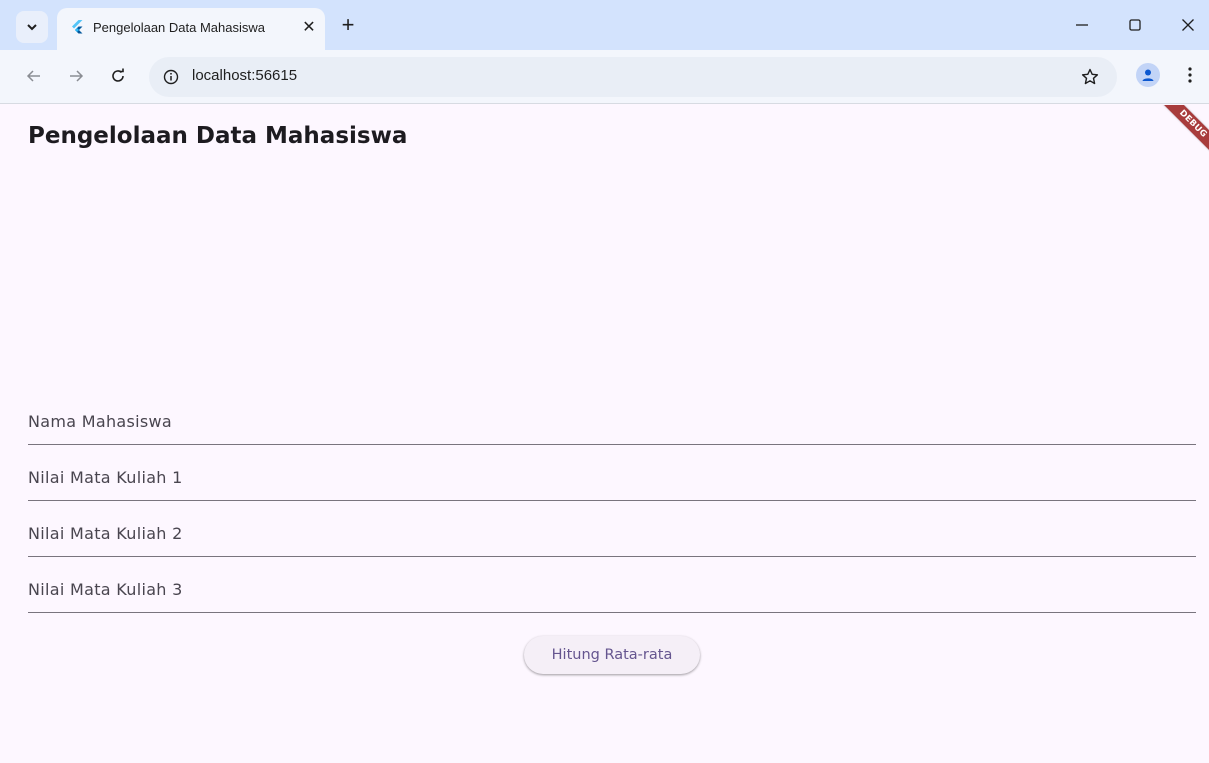 The width and height of the screenshot is (1209, 763). I want to click on address-bar: localhost:56615, so click(633, 77).